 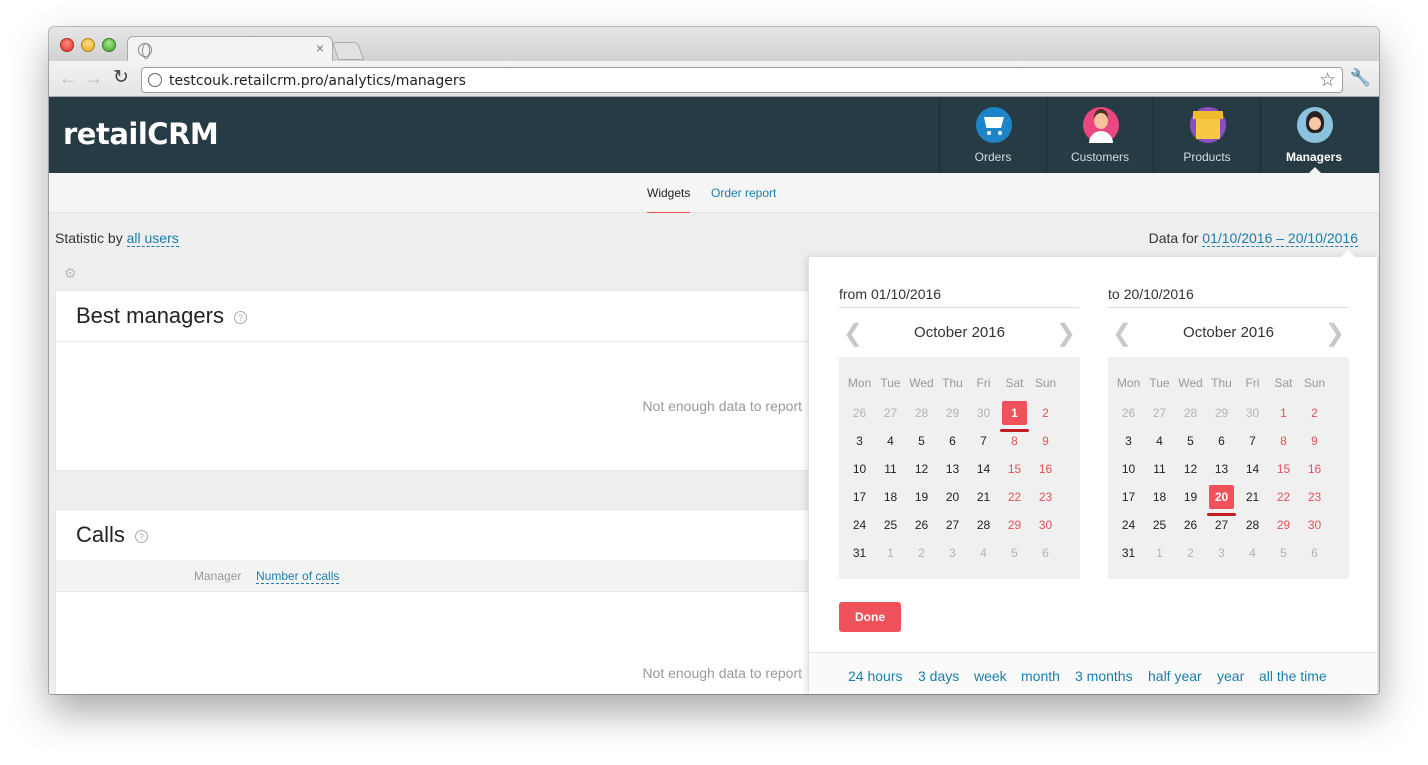 I want to click on all-users-link: all users, so click(x=152, y=238).